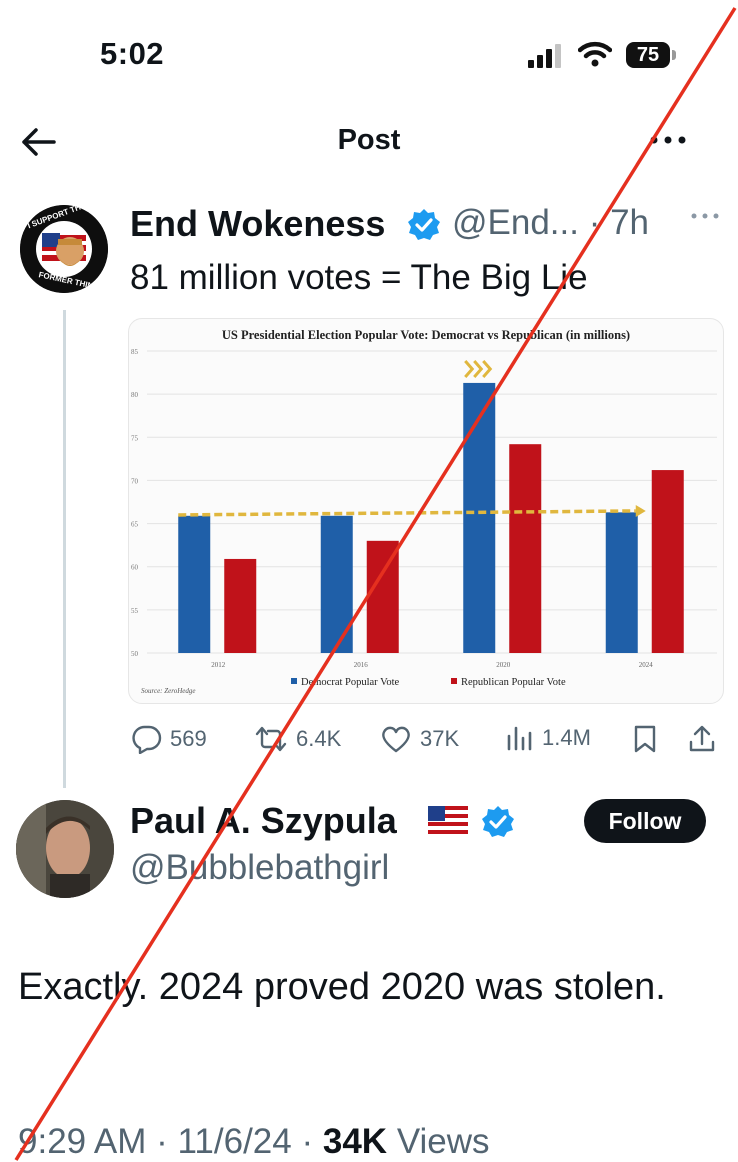 The height and width of the screenshot is (1162, 738). Describe the element at coordinates (544, 56) in the screenshot. I see `signal-icon` at that location.